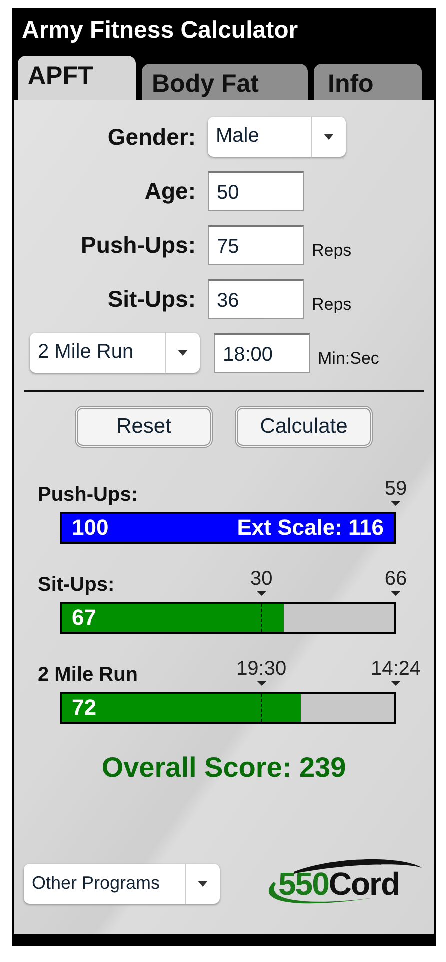 This screenshot has height=962, width=446. I want to click on field-label: Gender:, so click(151, 137).